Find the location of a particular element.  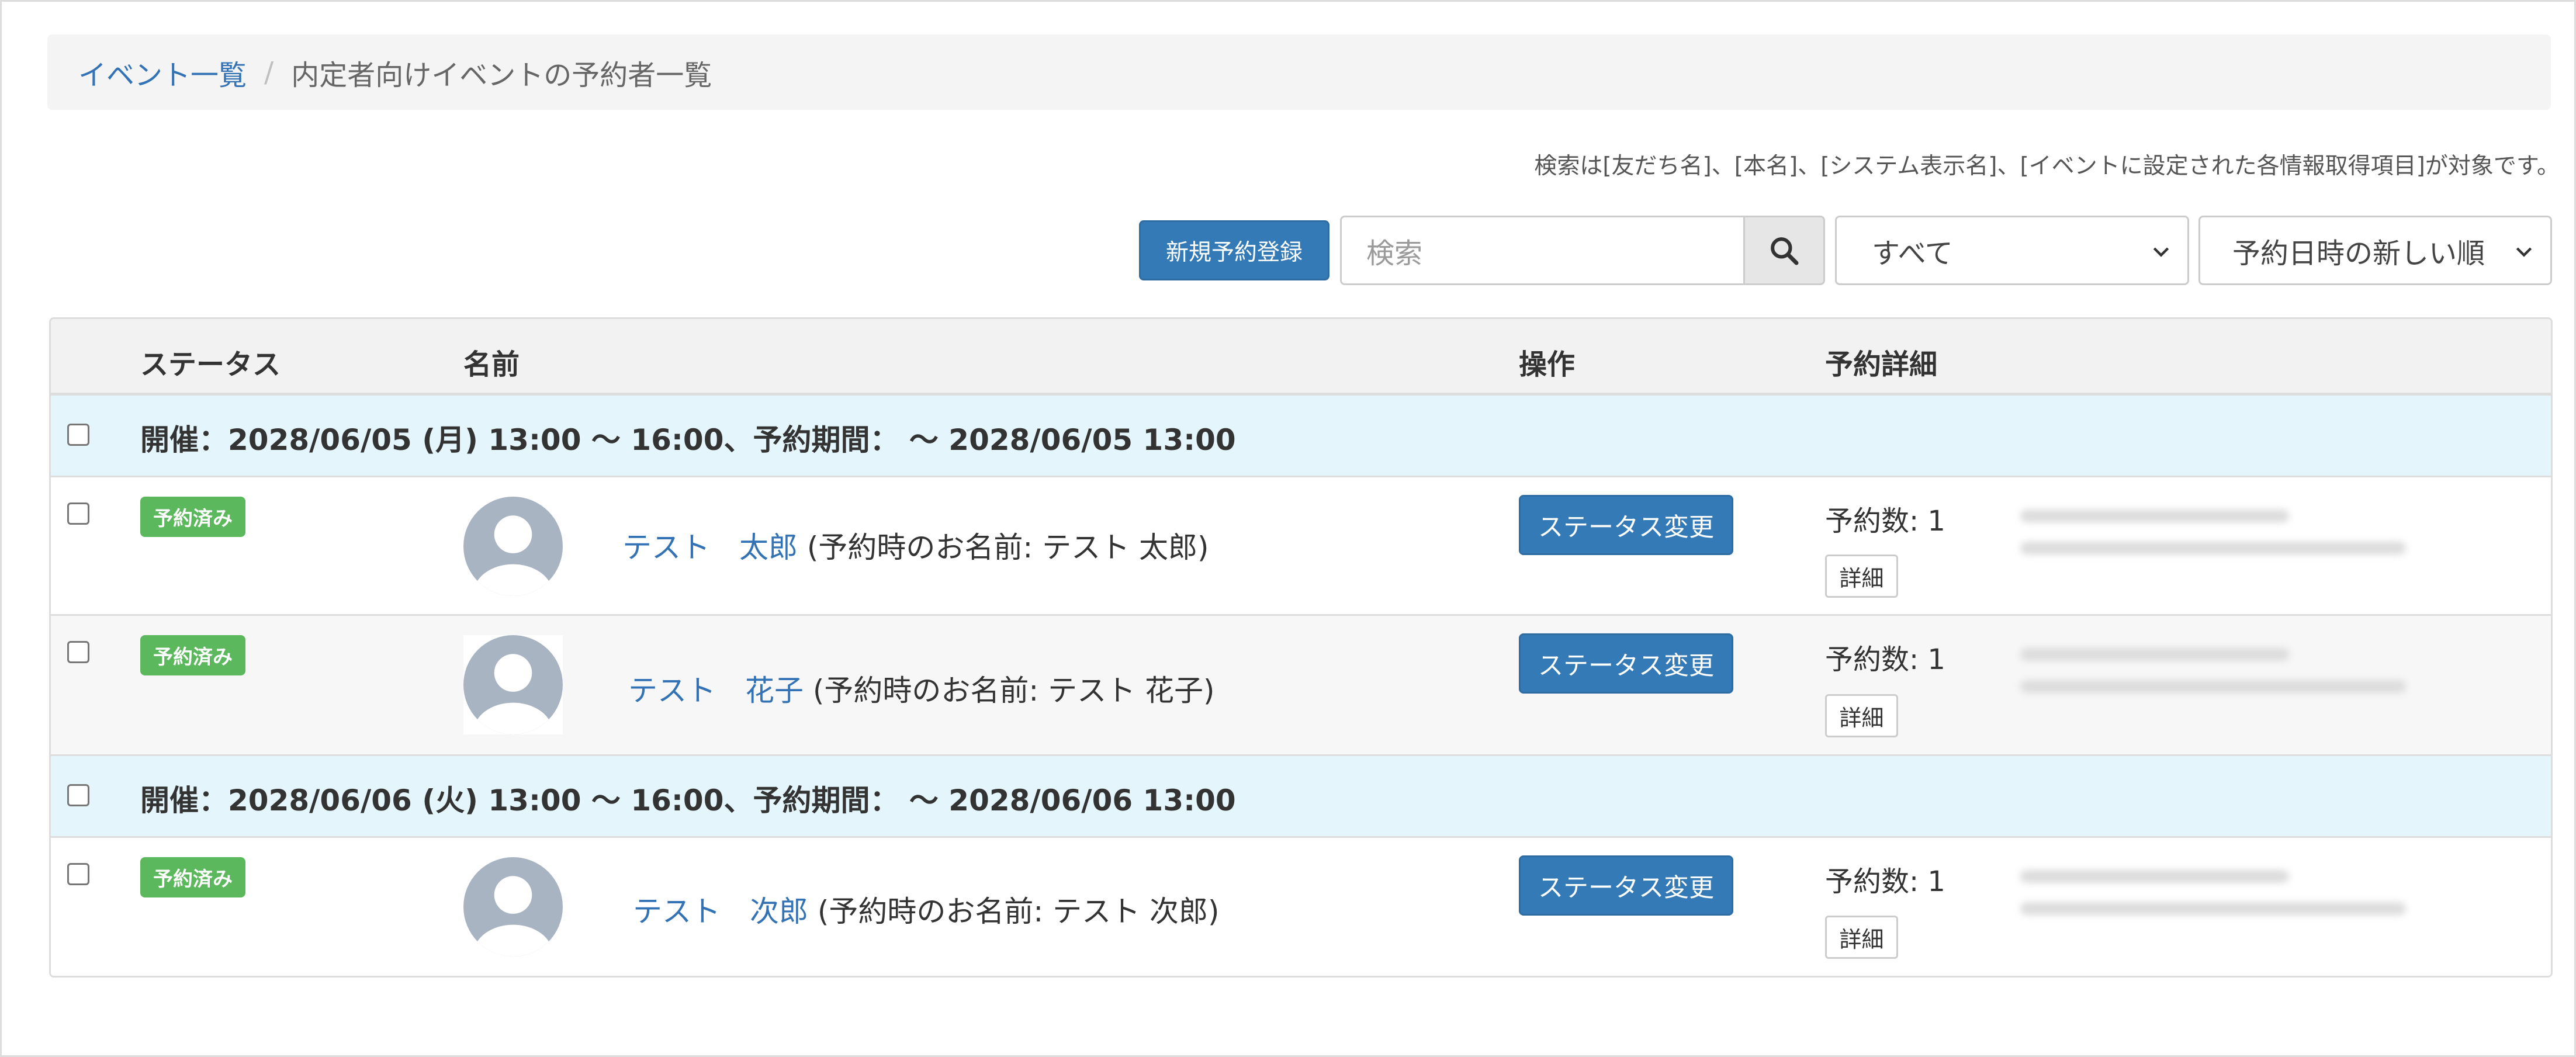

sort-order-value: 予約日時の新しい順 is located at coordinates (2358, 253).